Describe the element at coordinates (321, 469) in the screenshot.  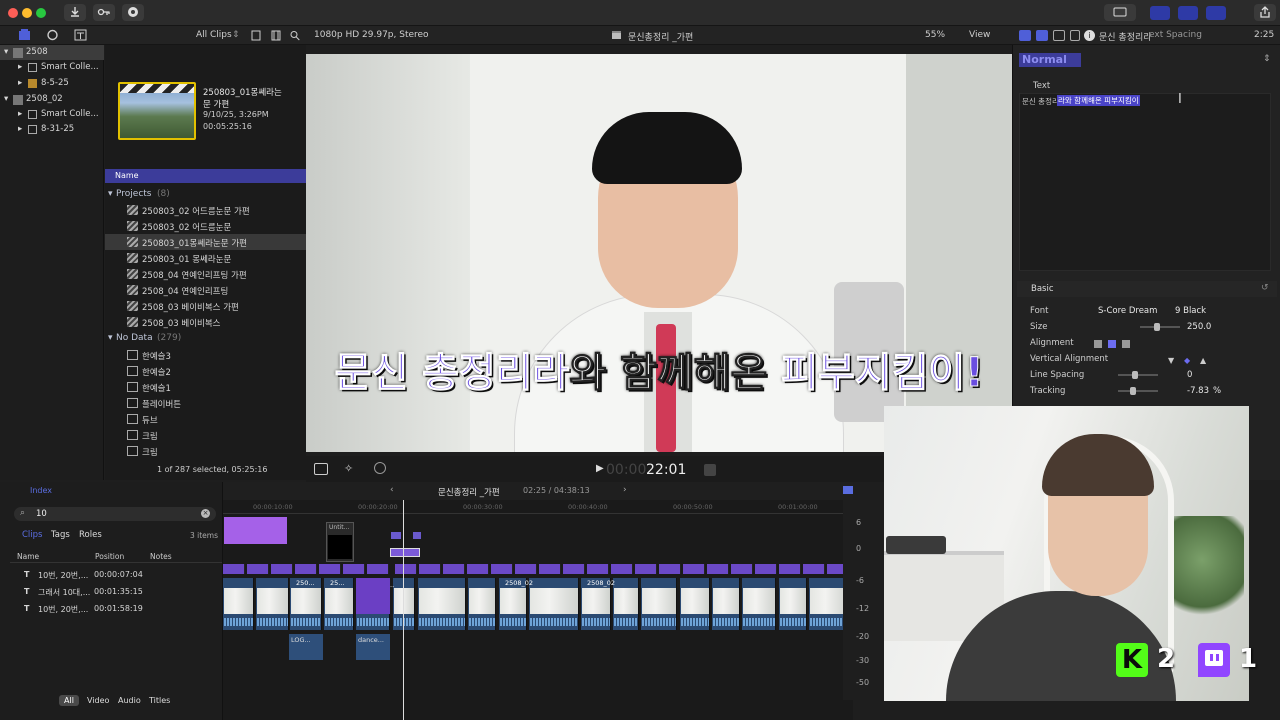
I see `transform-icon` at that location.